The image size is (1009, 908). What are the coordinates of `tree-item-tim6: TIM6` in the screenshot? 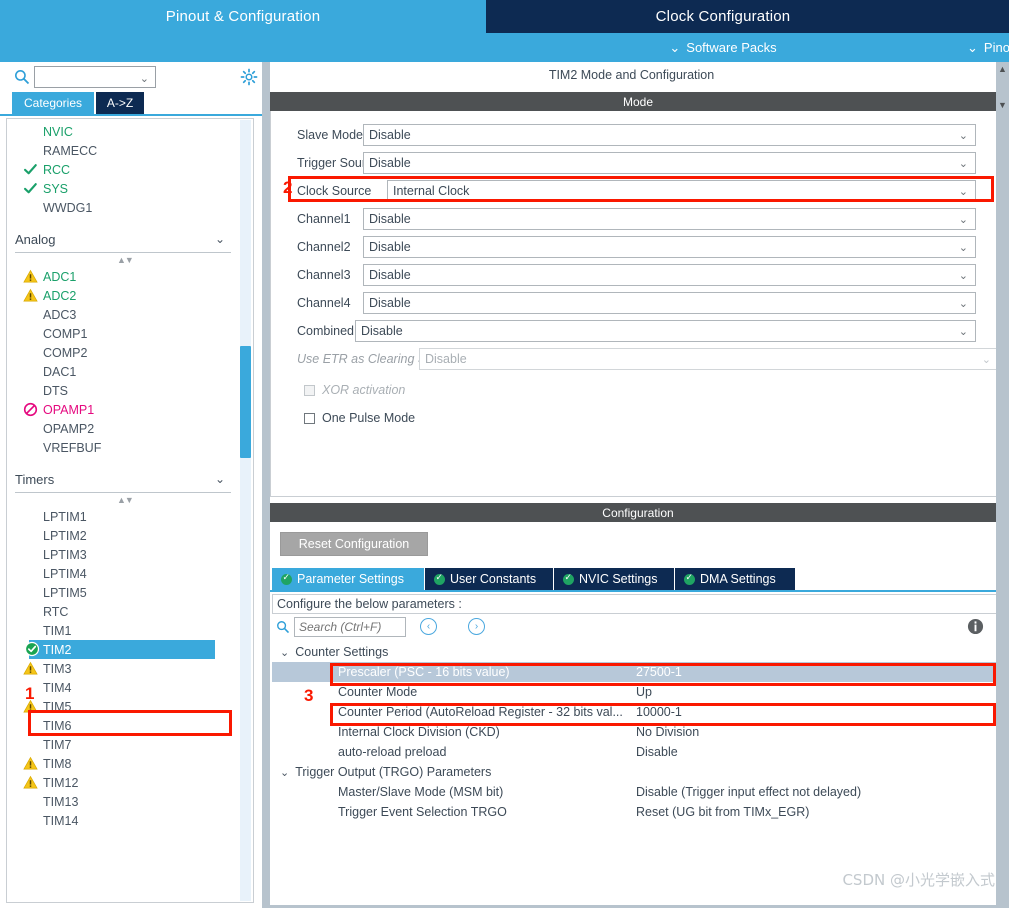 It's located at (123, 725).